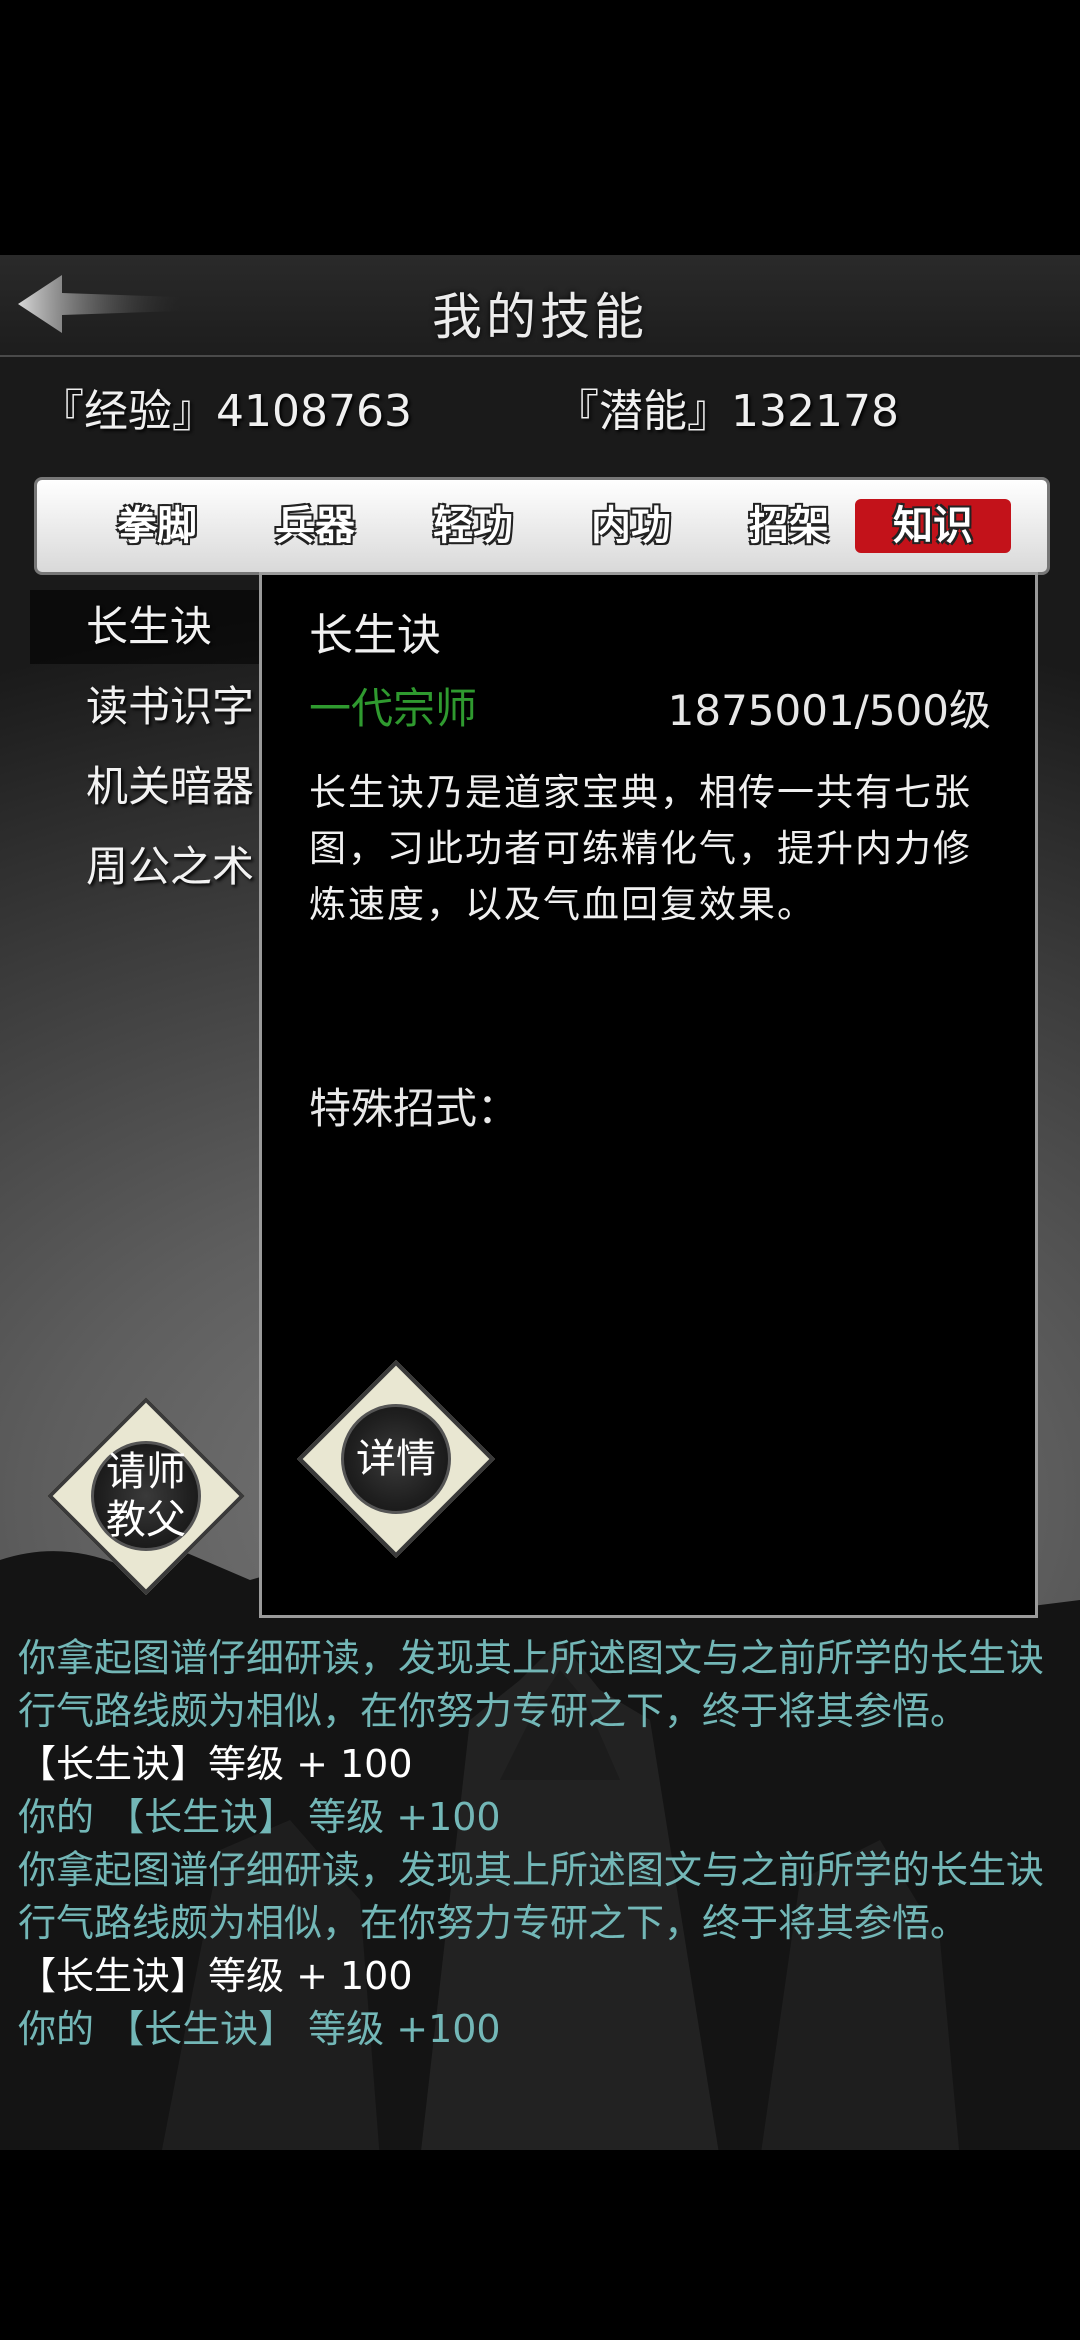  I want to click on details-button: 详情, so click(396, 1459).